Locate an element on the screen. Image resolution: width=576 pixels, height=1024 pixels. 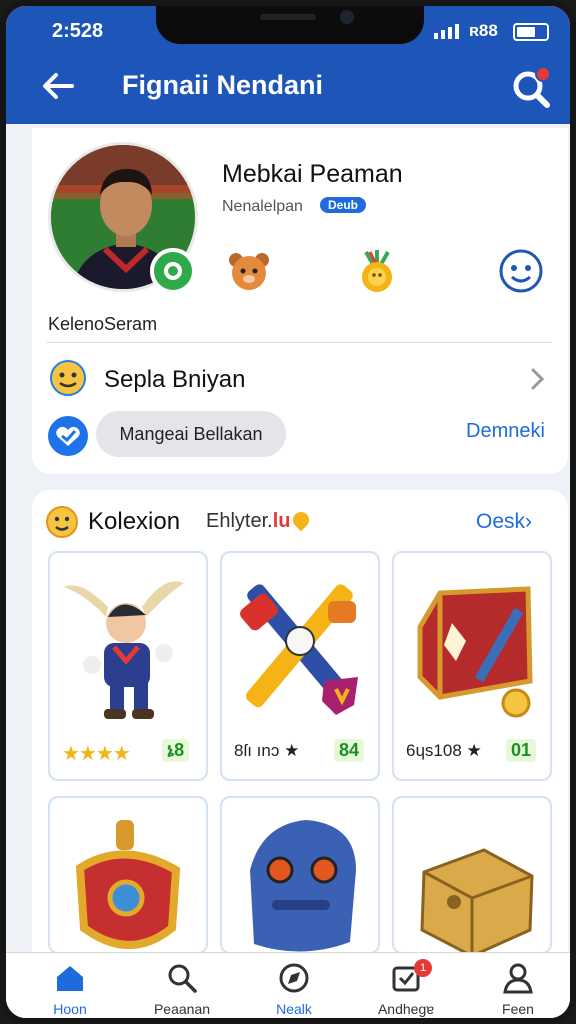
status-bar: 2:528 ʀ88 is located at coordinates (288, 30).